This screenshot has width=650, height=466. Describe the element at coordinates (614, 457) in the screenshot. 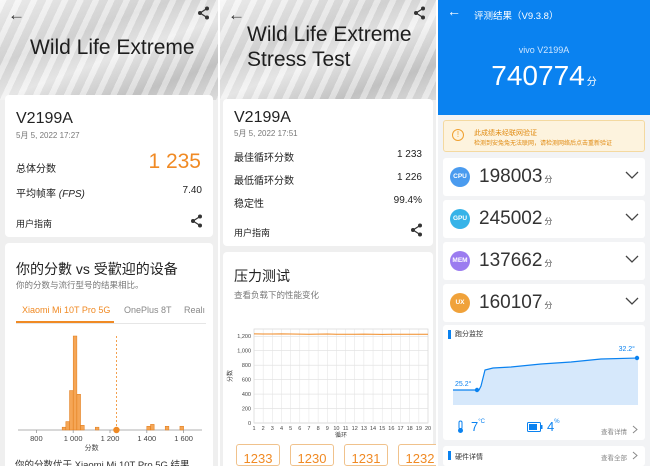

I see `view-all-link: 查看全部` at that location.